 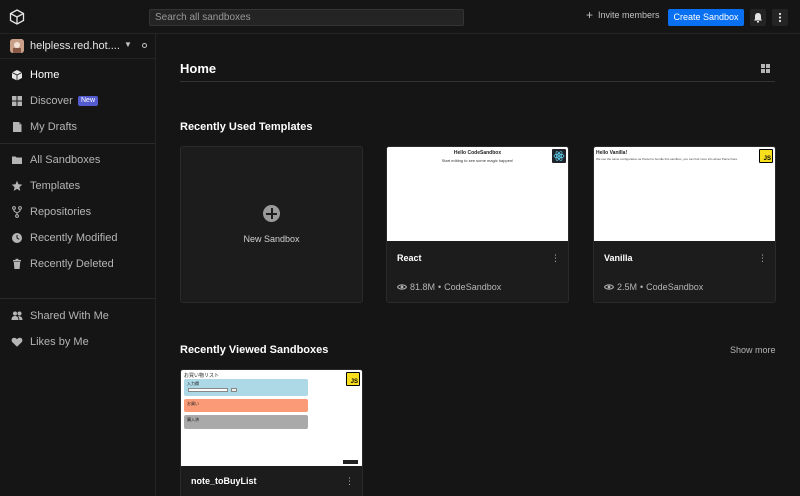 I want to click on sidebar-item-likes-by-me: Likes by Me, so click(x=78, y=342).